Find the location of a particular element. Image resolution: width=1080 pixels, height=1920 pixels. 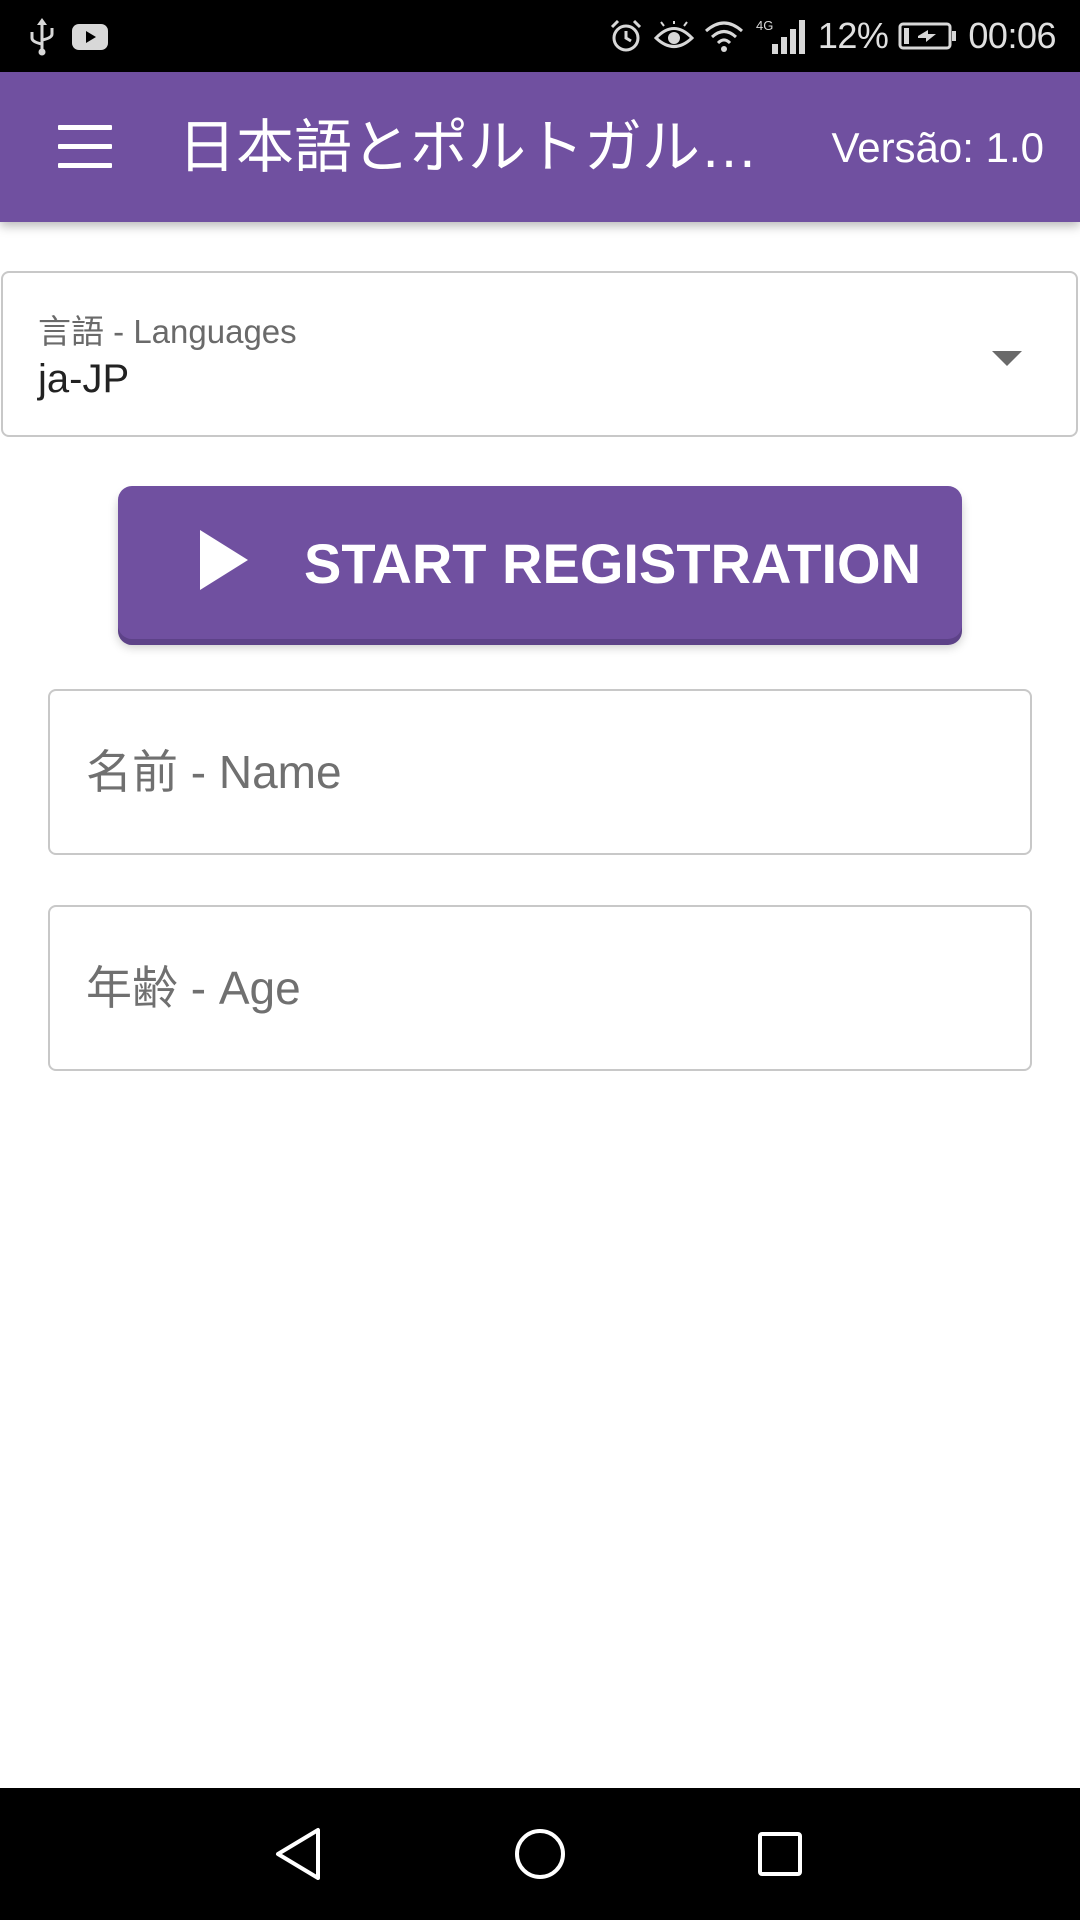

navigation-bar is located at coordinates (540, 1854).